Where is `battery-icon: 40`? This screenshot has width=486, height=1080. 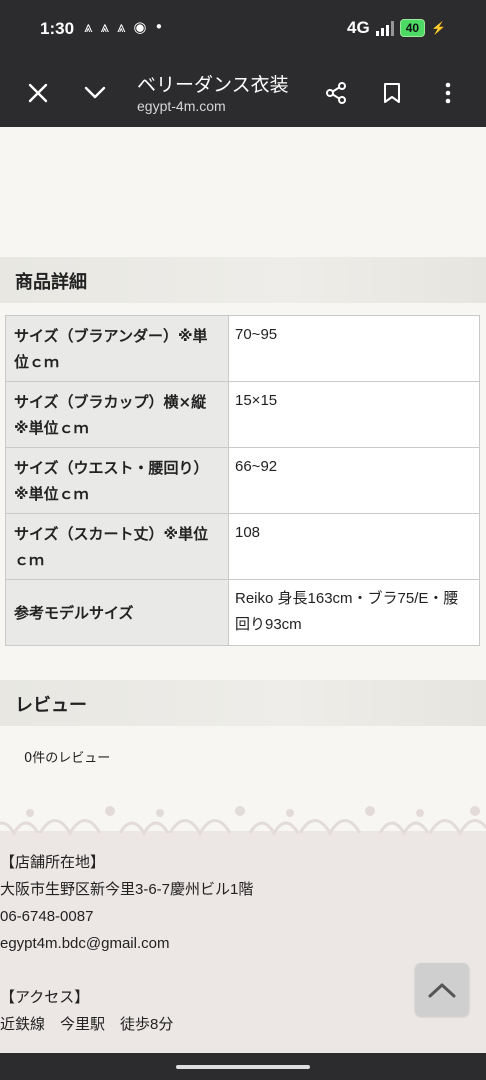 battery-icon: 40 is located at coordinates (412, 28).